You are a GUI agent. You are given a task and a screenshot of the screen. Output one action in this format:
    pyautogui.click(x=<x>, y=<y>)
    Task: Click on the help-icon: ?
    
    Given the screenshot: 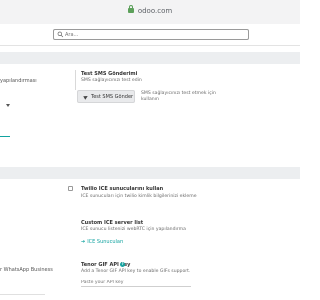 What is the action you would take?
    pyautogui.click(x=122, y=264)
    